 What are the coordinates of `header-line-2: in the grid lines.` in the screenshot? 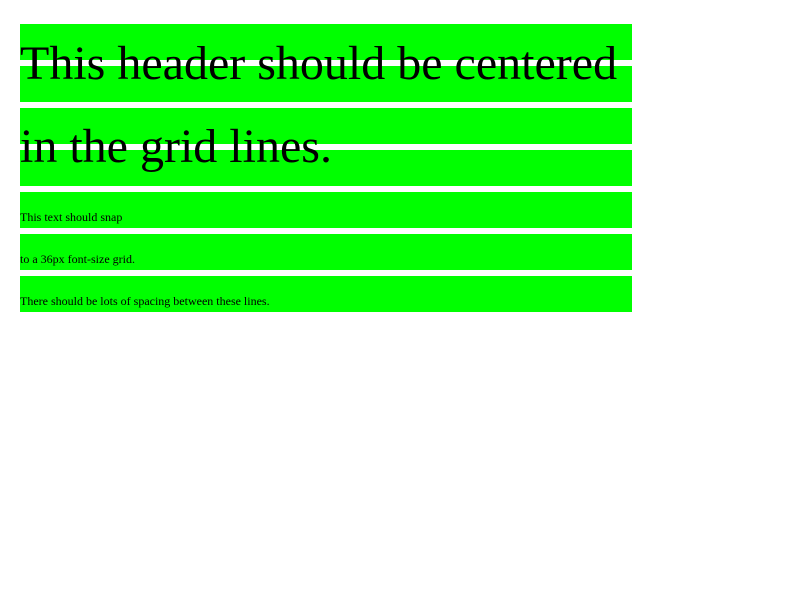 It's located at (176, 146).